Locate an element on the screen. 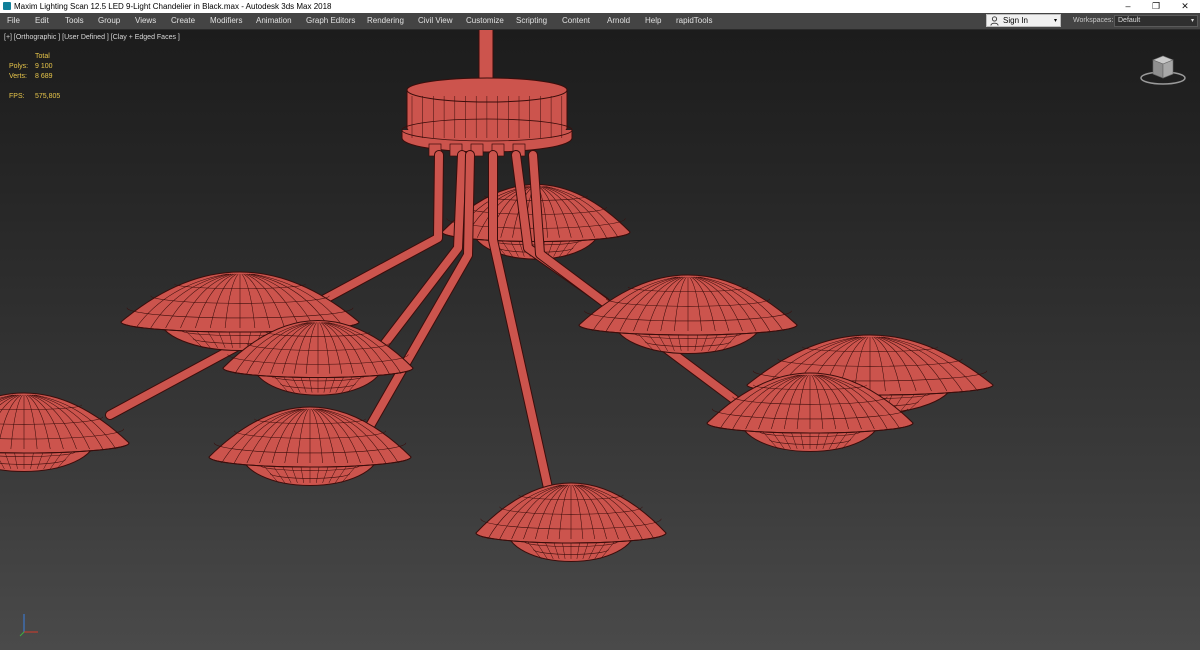  sign-in-label: Sign In is located at coordinates (1015, 20).